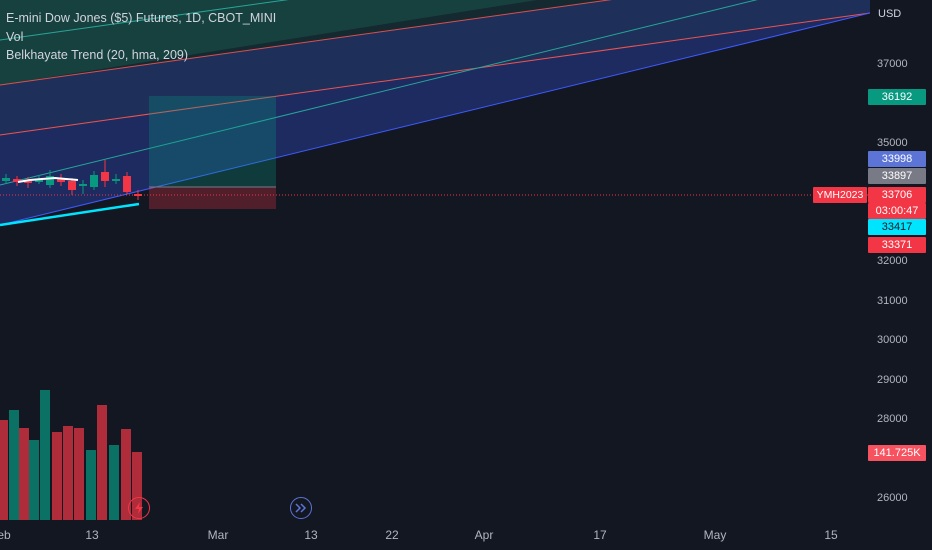 This screenshot has width=932, height=550. Describe the element at coordinates (892, 498) in the screenshot. I see `price-tick: 26000` at that location.